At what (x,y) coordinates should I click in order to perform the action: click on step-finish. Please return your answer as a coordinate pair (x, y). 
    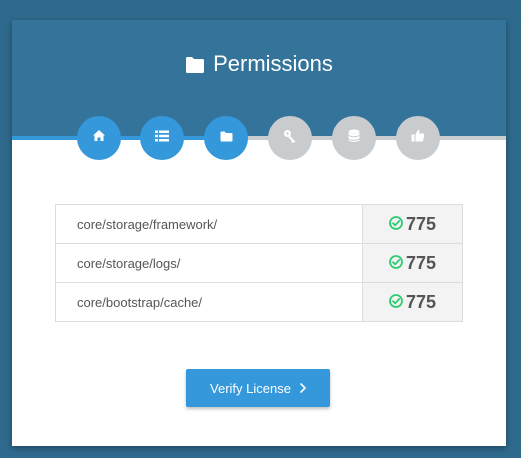
    Looking at the image, I should click on (418, 138).